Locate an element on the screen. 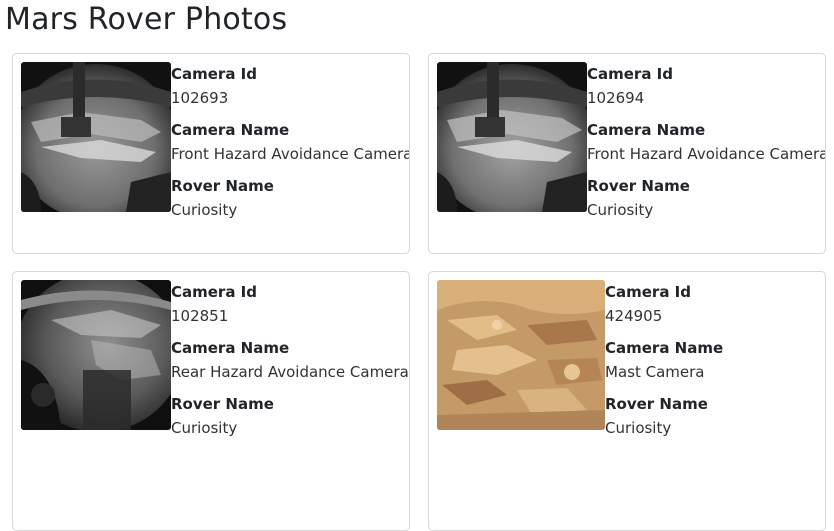 The image size is (834, 531). mastcam-rock-photo-icon is located at coordinates (521, 355).